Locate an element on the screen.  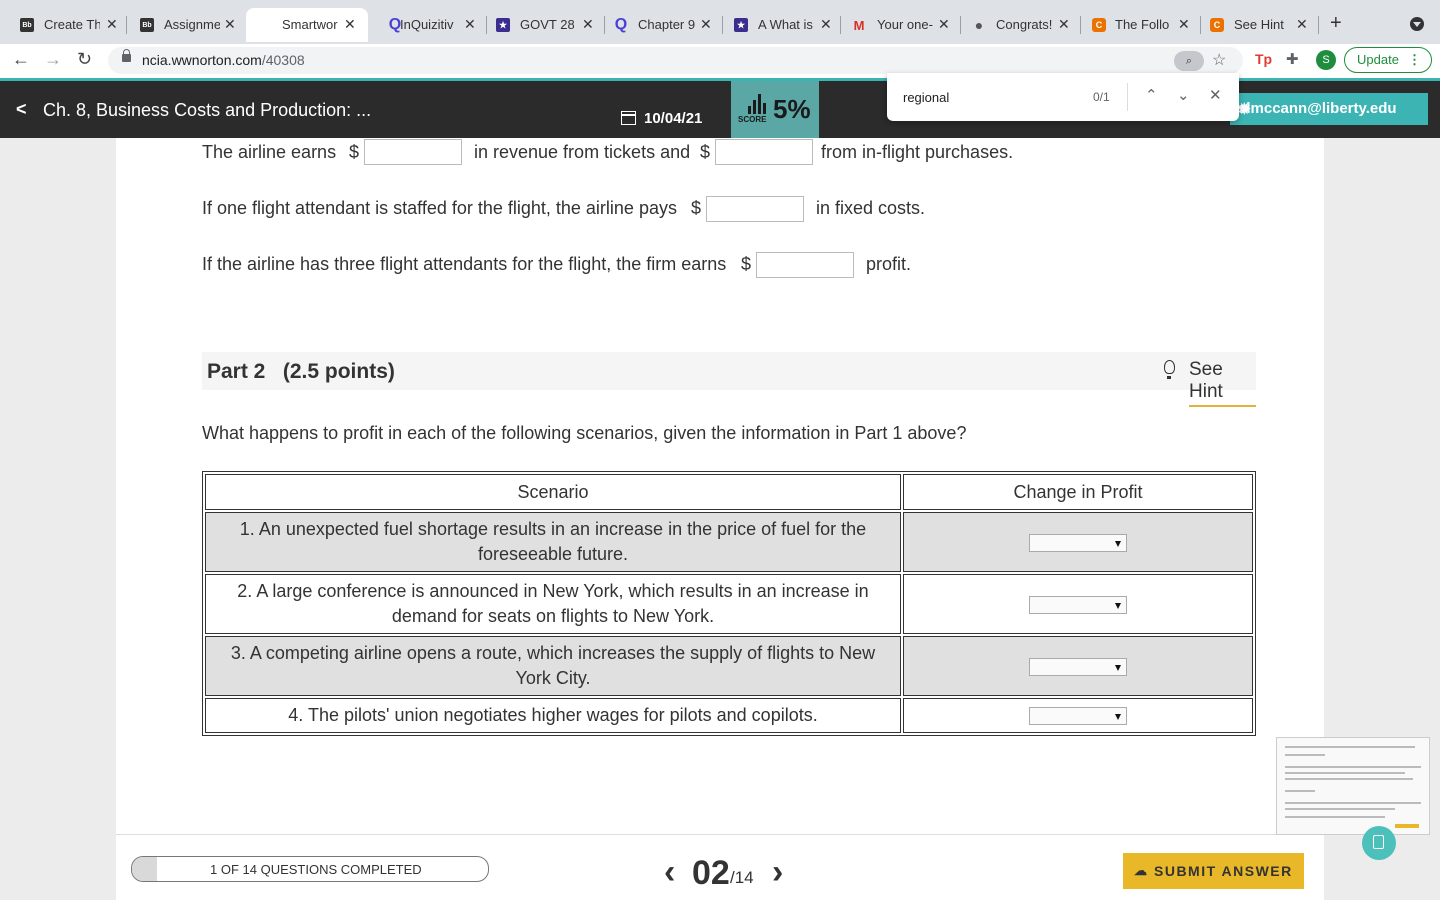
page-thumbnail-preview is located at coordinates (1353, 786).